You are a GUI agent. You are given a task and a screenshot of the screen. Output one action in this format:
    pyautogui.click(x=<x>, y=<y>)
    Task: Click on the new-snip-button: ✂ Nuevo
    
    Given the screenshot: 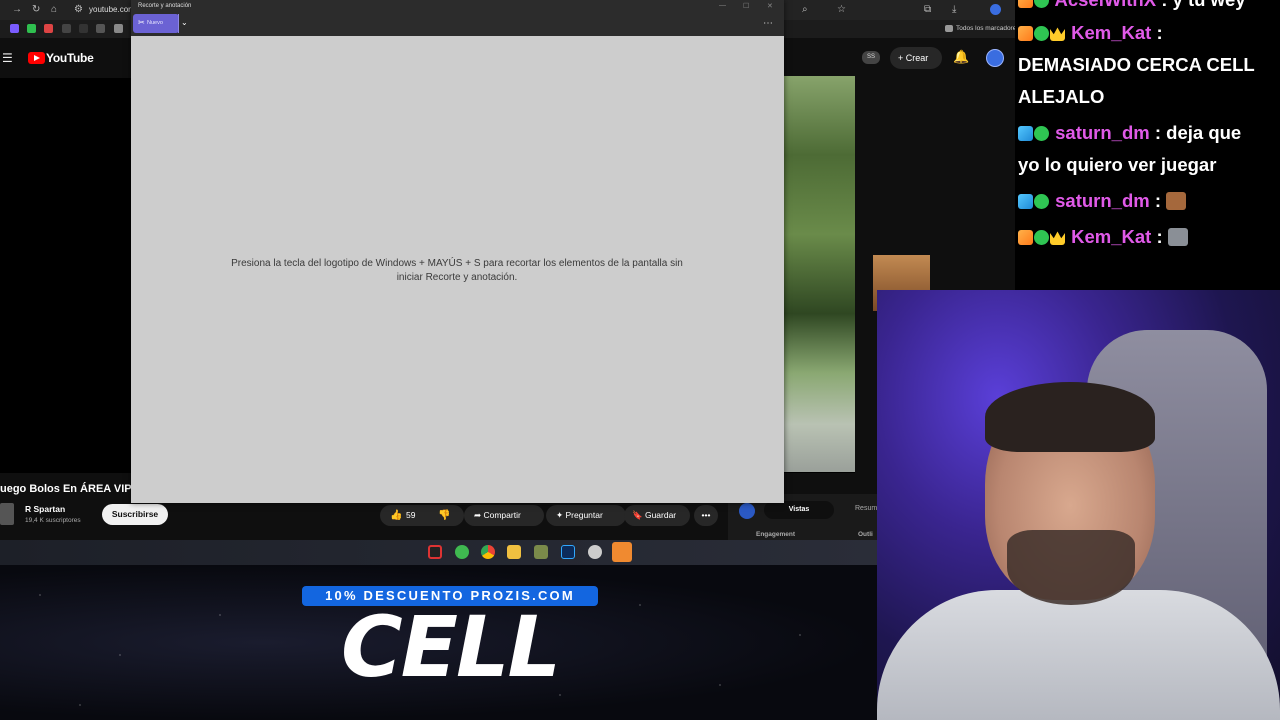 What is the action you would take?
    pyautogui.click(x=156, y=23)
    